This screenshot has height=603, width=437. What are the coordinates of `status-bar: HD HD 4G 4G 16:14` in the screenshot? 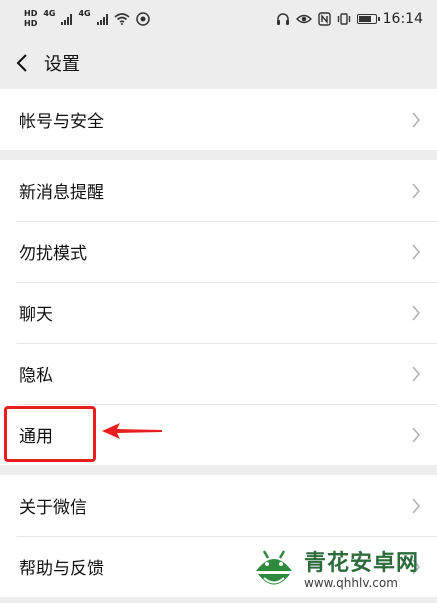 It's located at (218, 19).